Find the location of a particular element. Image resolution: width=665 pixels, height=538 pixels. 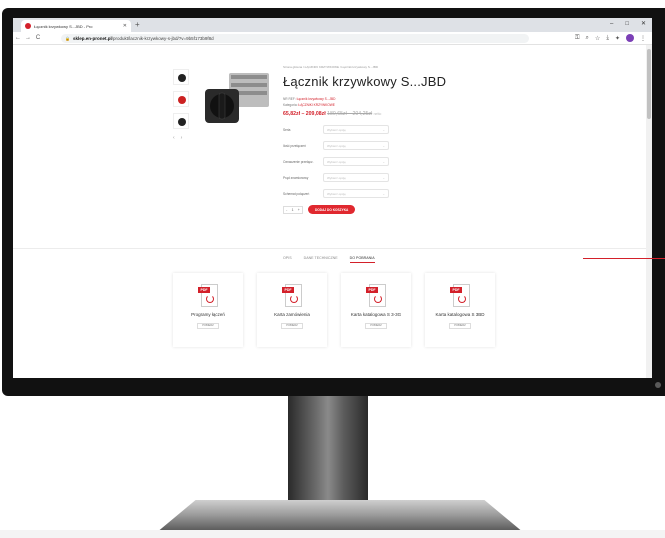

scrollbar-thumb is located at coordinates (649, 84).